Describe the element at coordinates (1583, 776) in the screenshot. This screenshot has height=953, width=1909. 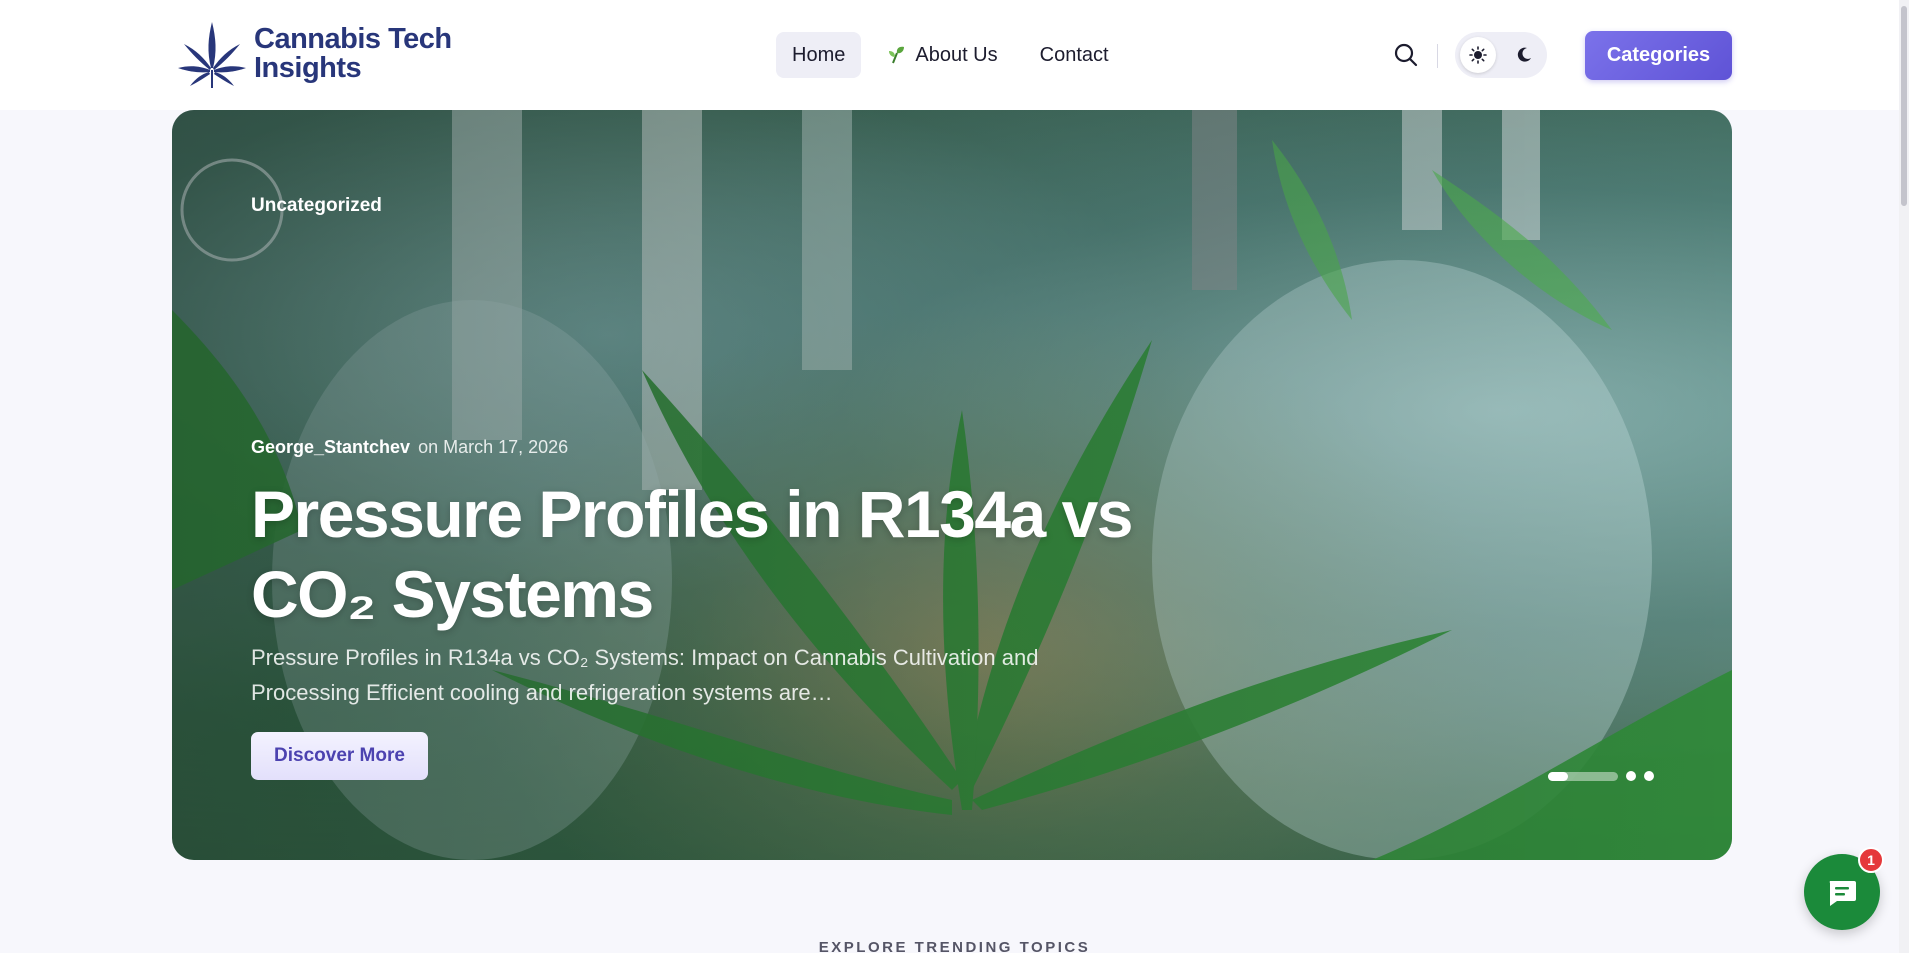
I see `slider-dot-active` at that location.